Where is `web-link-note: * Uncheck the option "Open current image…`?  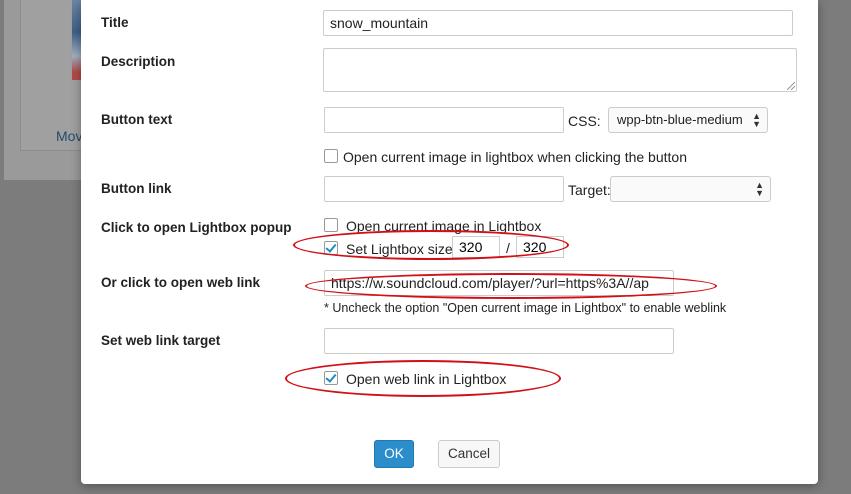 web-link-note: * Uncheck the option "Open current image… is located at coordinates (525, 308).